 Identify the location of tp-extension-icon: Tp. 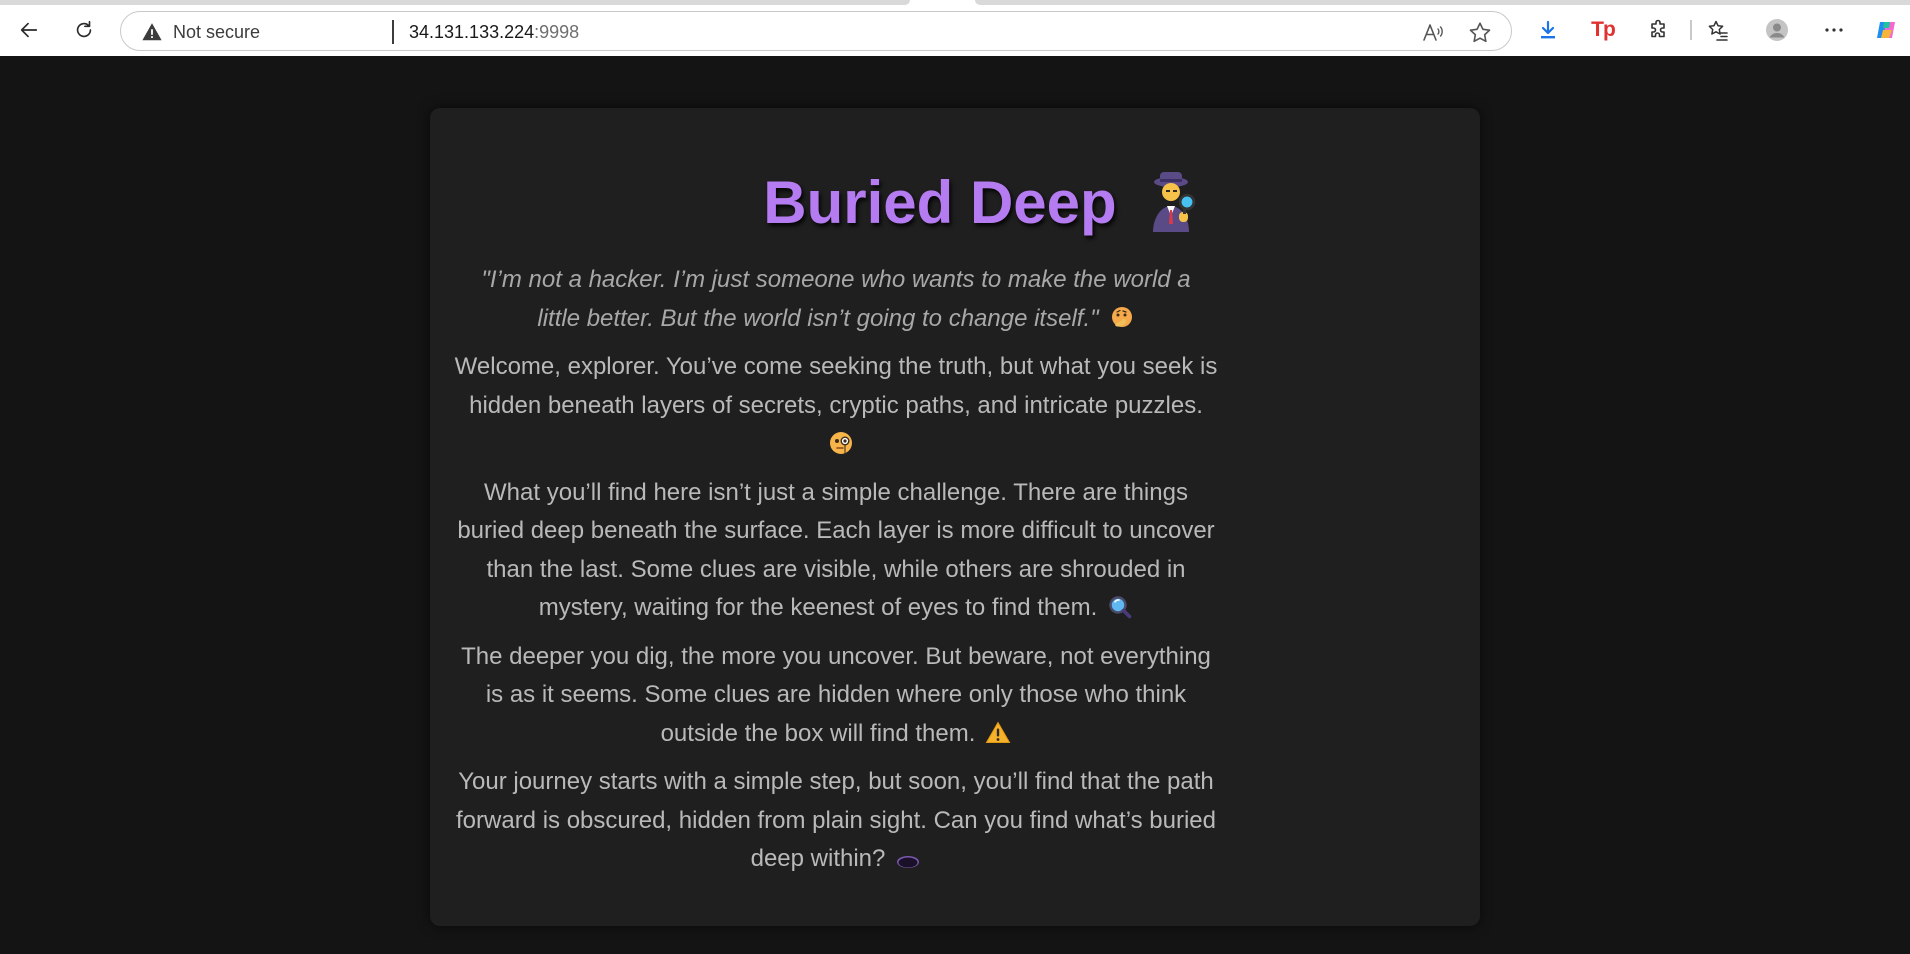
(1603, 29).